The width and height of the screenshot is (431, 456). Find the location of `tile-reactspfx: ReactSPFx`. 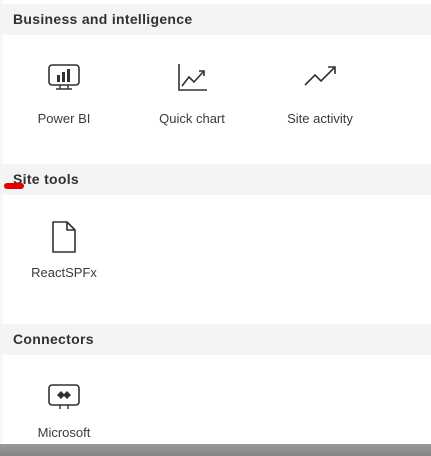

tile-reactspfx: ReactSPFx is located at coordinates (64, 250).